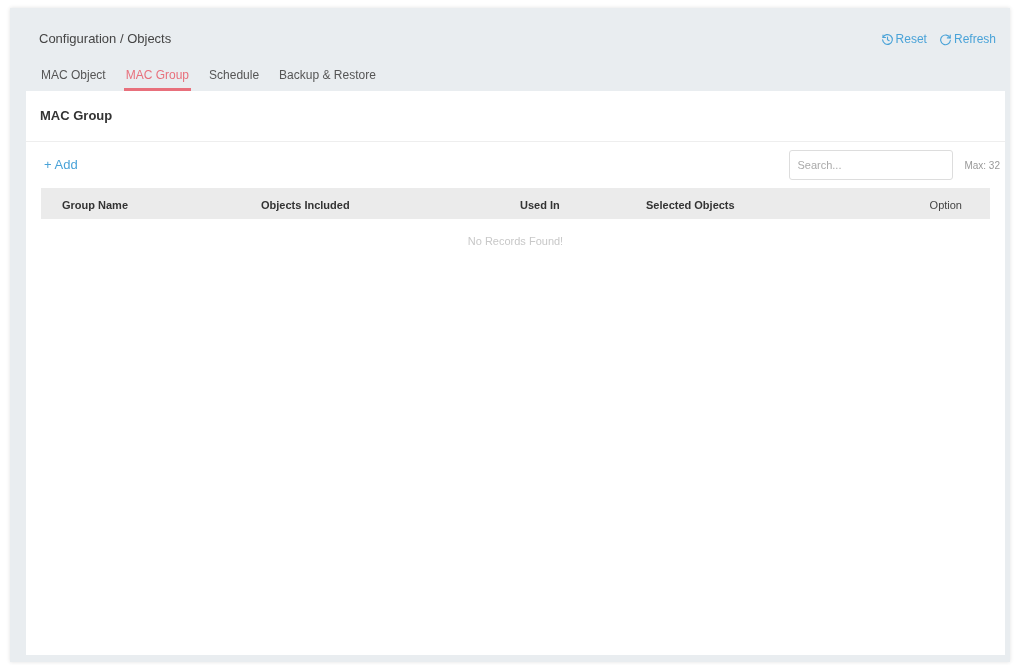 This screenshot has height=665, width=1023. I want to click on column-header: Group Name, so click(95, 204).